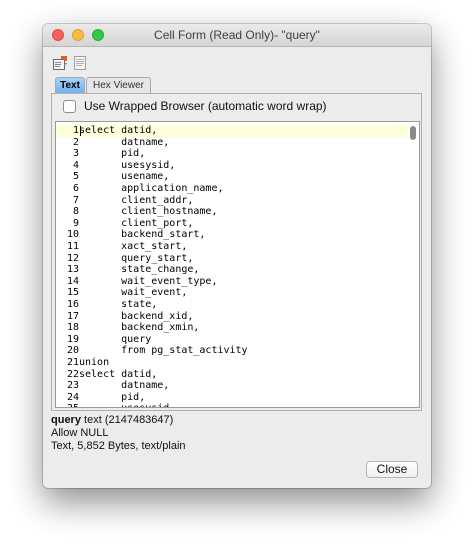 This screenshot has width=474, height=551. Describe the element at coordinates (72, 281) in the screenshot. I see `line-number: 14` at that location.